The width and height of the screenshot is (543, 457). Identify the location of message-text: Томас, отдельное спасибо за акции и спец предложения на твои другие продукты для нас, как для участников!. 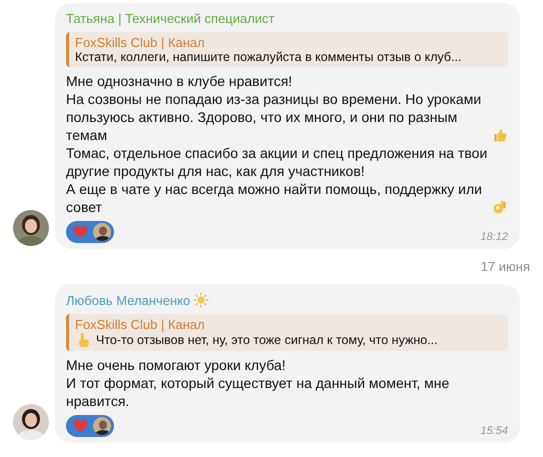
(277, 162).